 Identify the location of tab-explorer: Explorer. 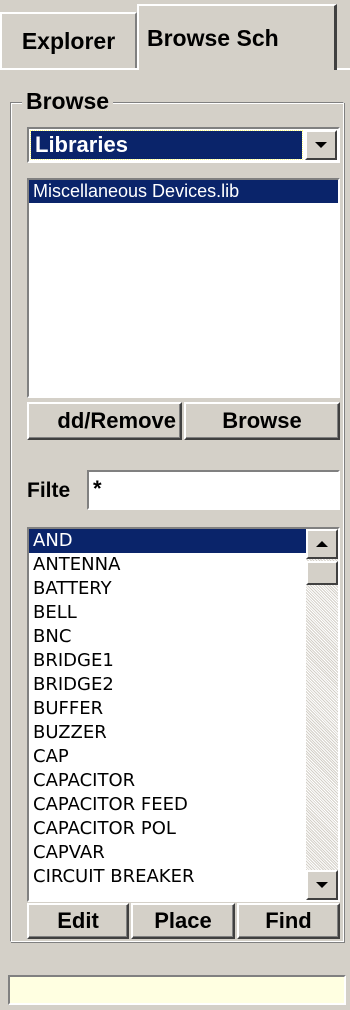
(68, 40).